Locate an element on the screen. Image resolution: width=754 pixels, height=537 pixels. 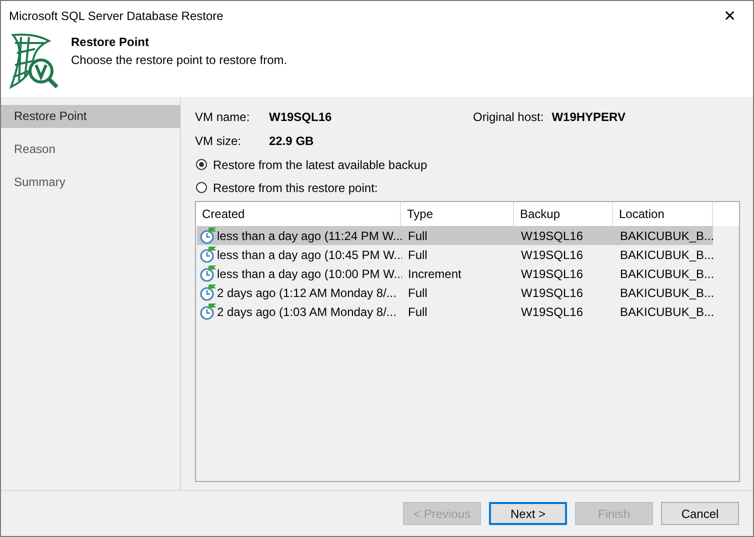
page-title: Restore Point is located at coordinates (110, 42).